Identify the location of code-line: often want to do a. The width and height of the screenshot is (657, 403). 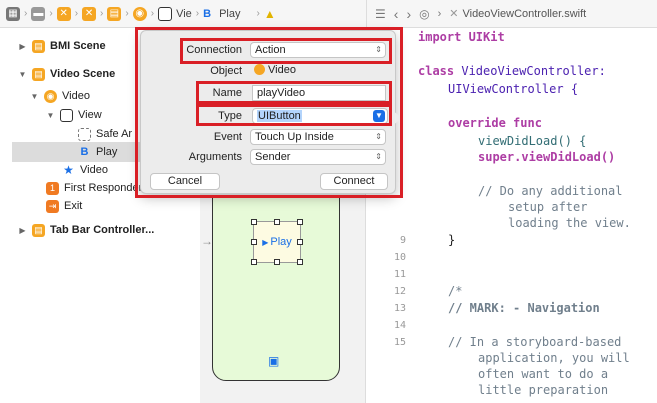
(543, 374).